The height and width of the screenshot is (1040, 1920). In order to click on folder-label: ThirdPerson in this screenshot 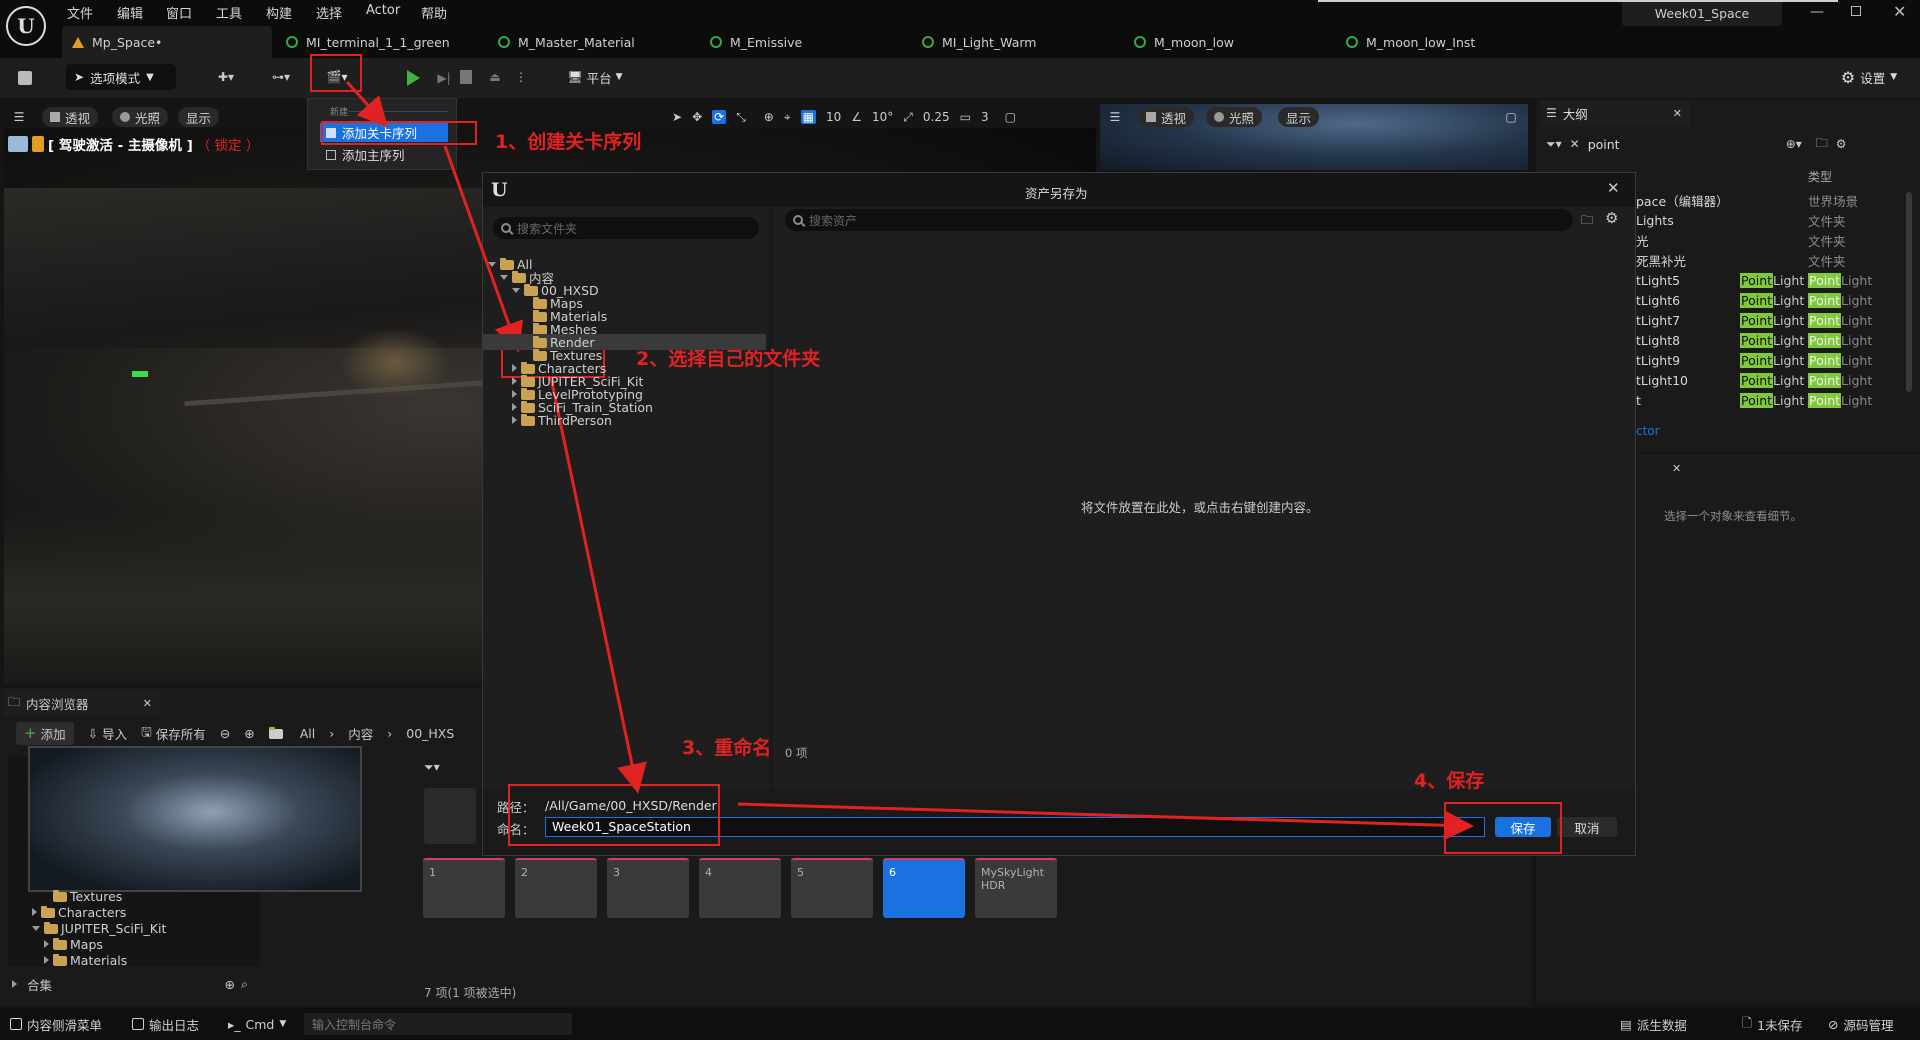, I will do `click(575, 420)`.